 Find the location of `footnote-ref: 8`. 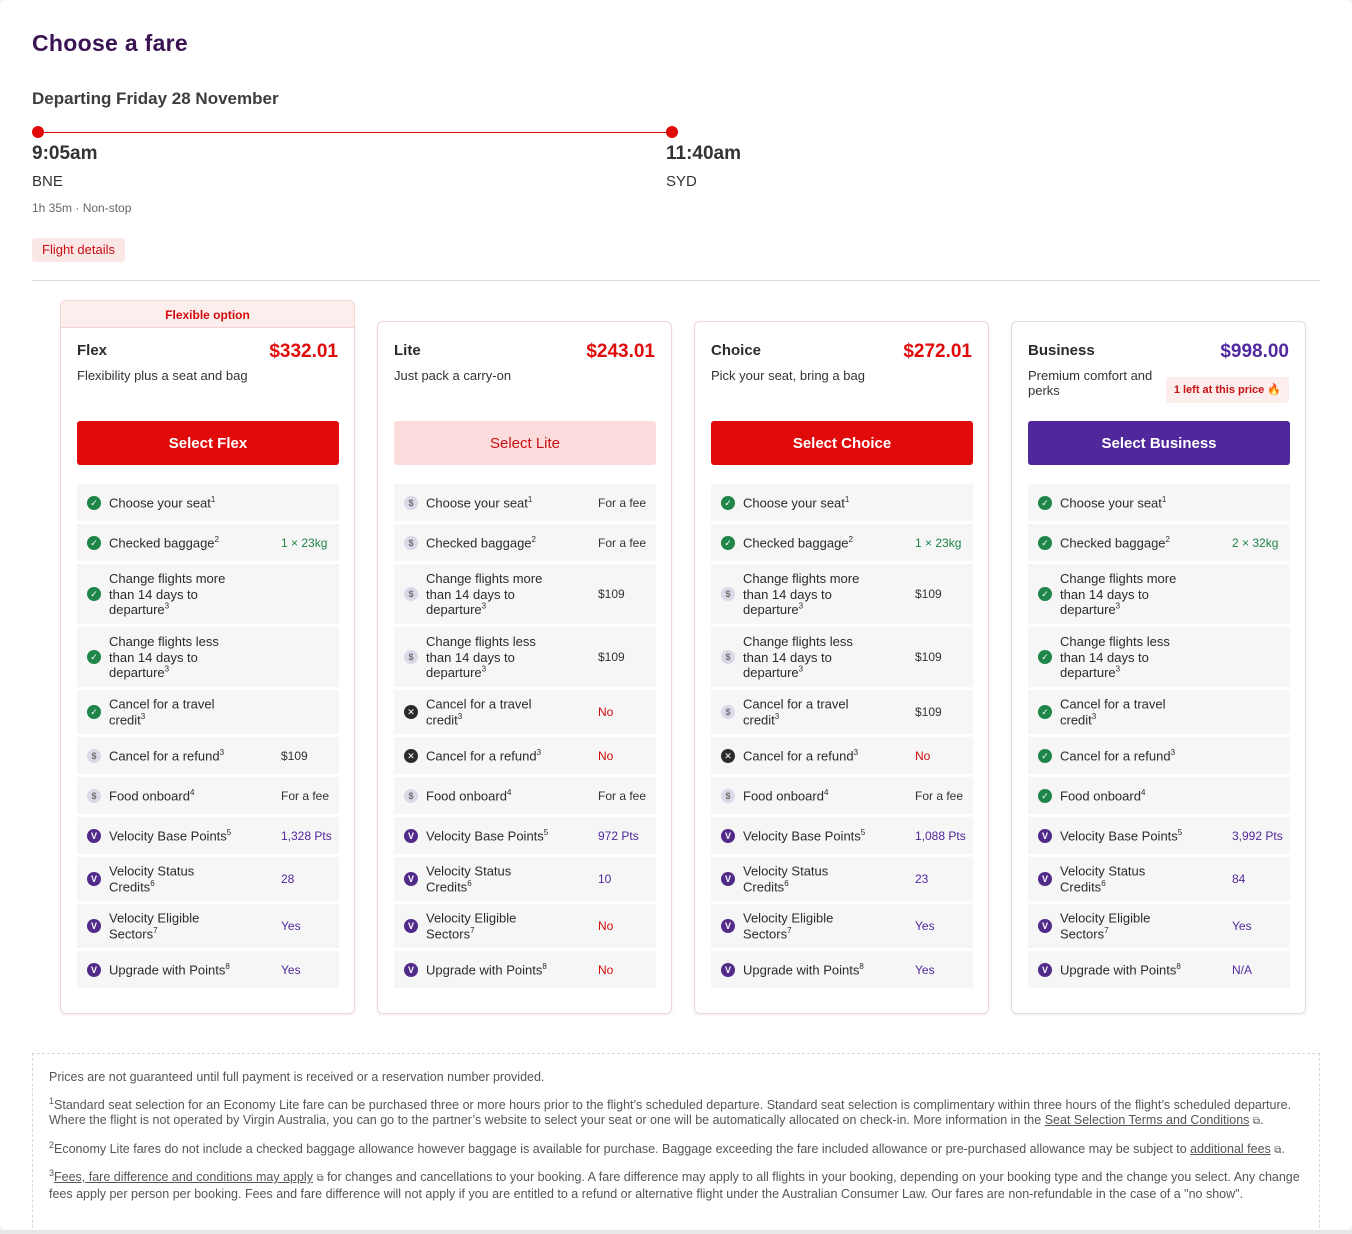

footnote-ref: 8 is located at coordinates (861, 966).